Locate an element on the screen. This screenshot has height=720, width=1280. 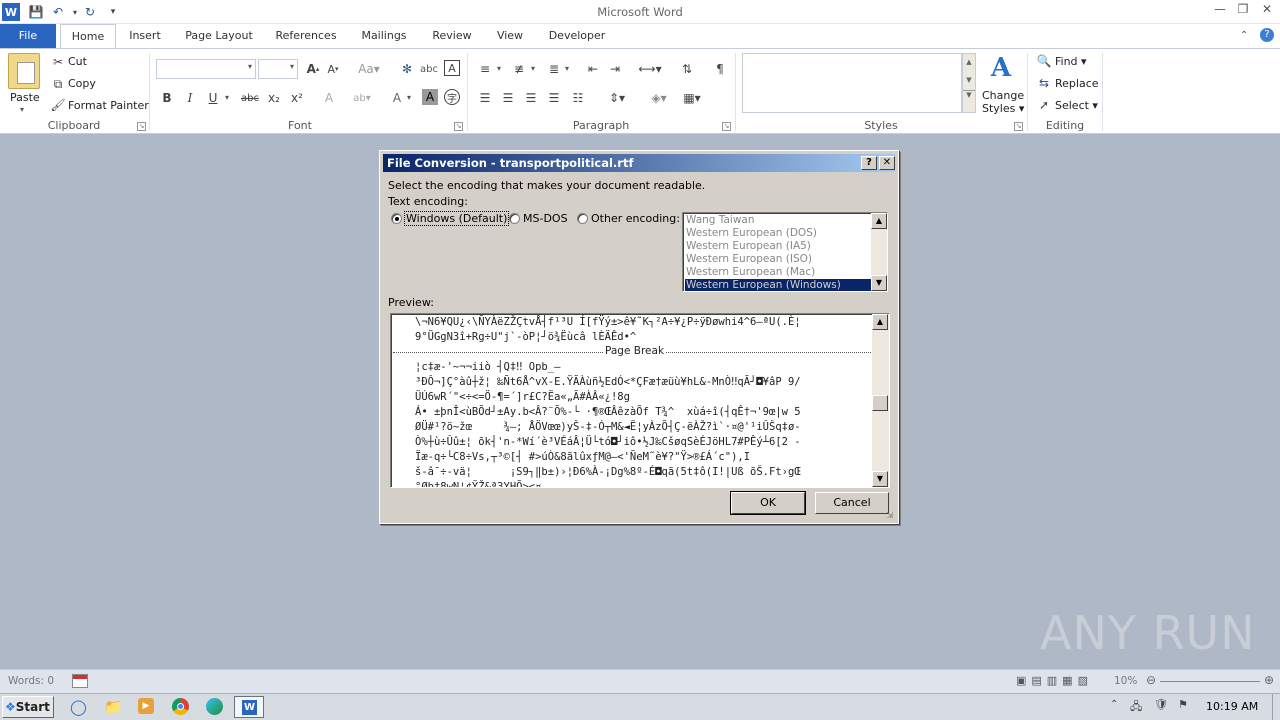
tab-file: File is located at coordinates (28, 36).